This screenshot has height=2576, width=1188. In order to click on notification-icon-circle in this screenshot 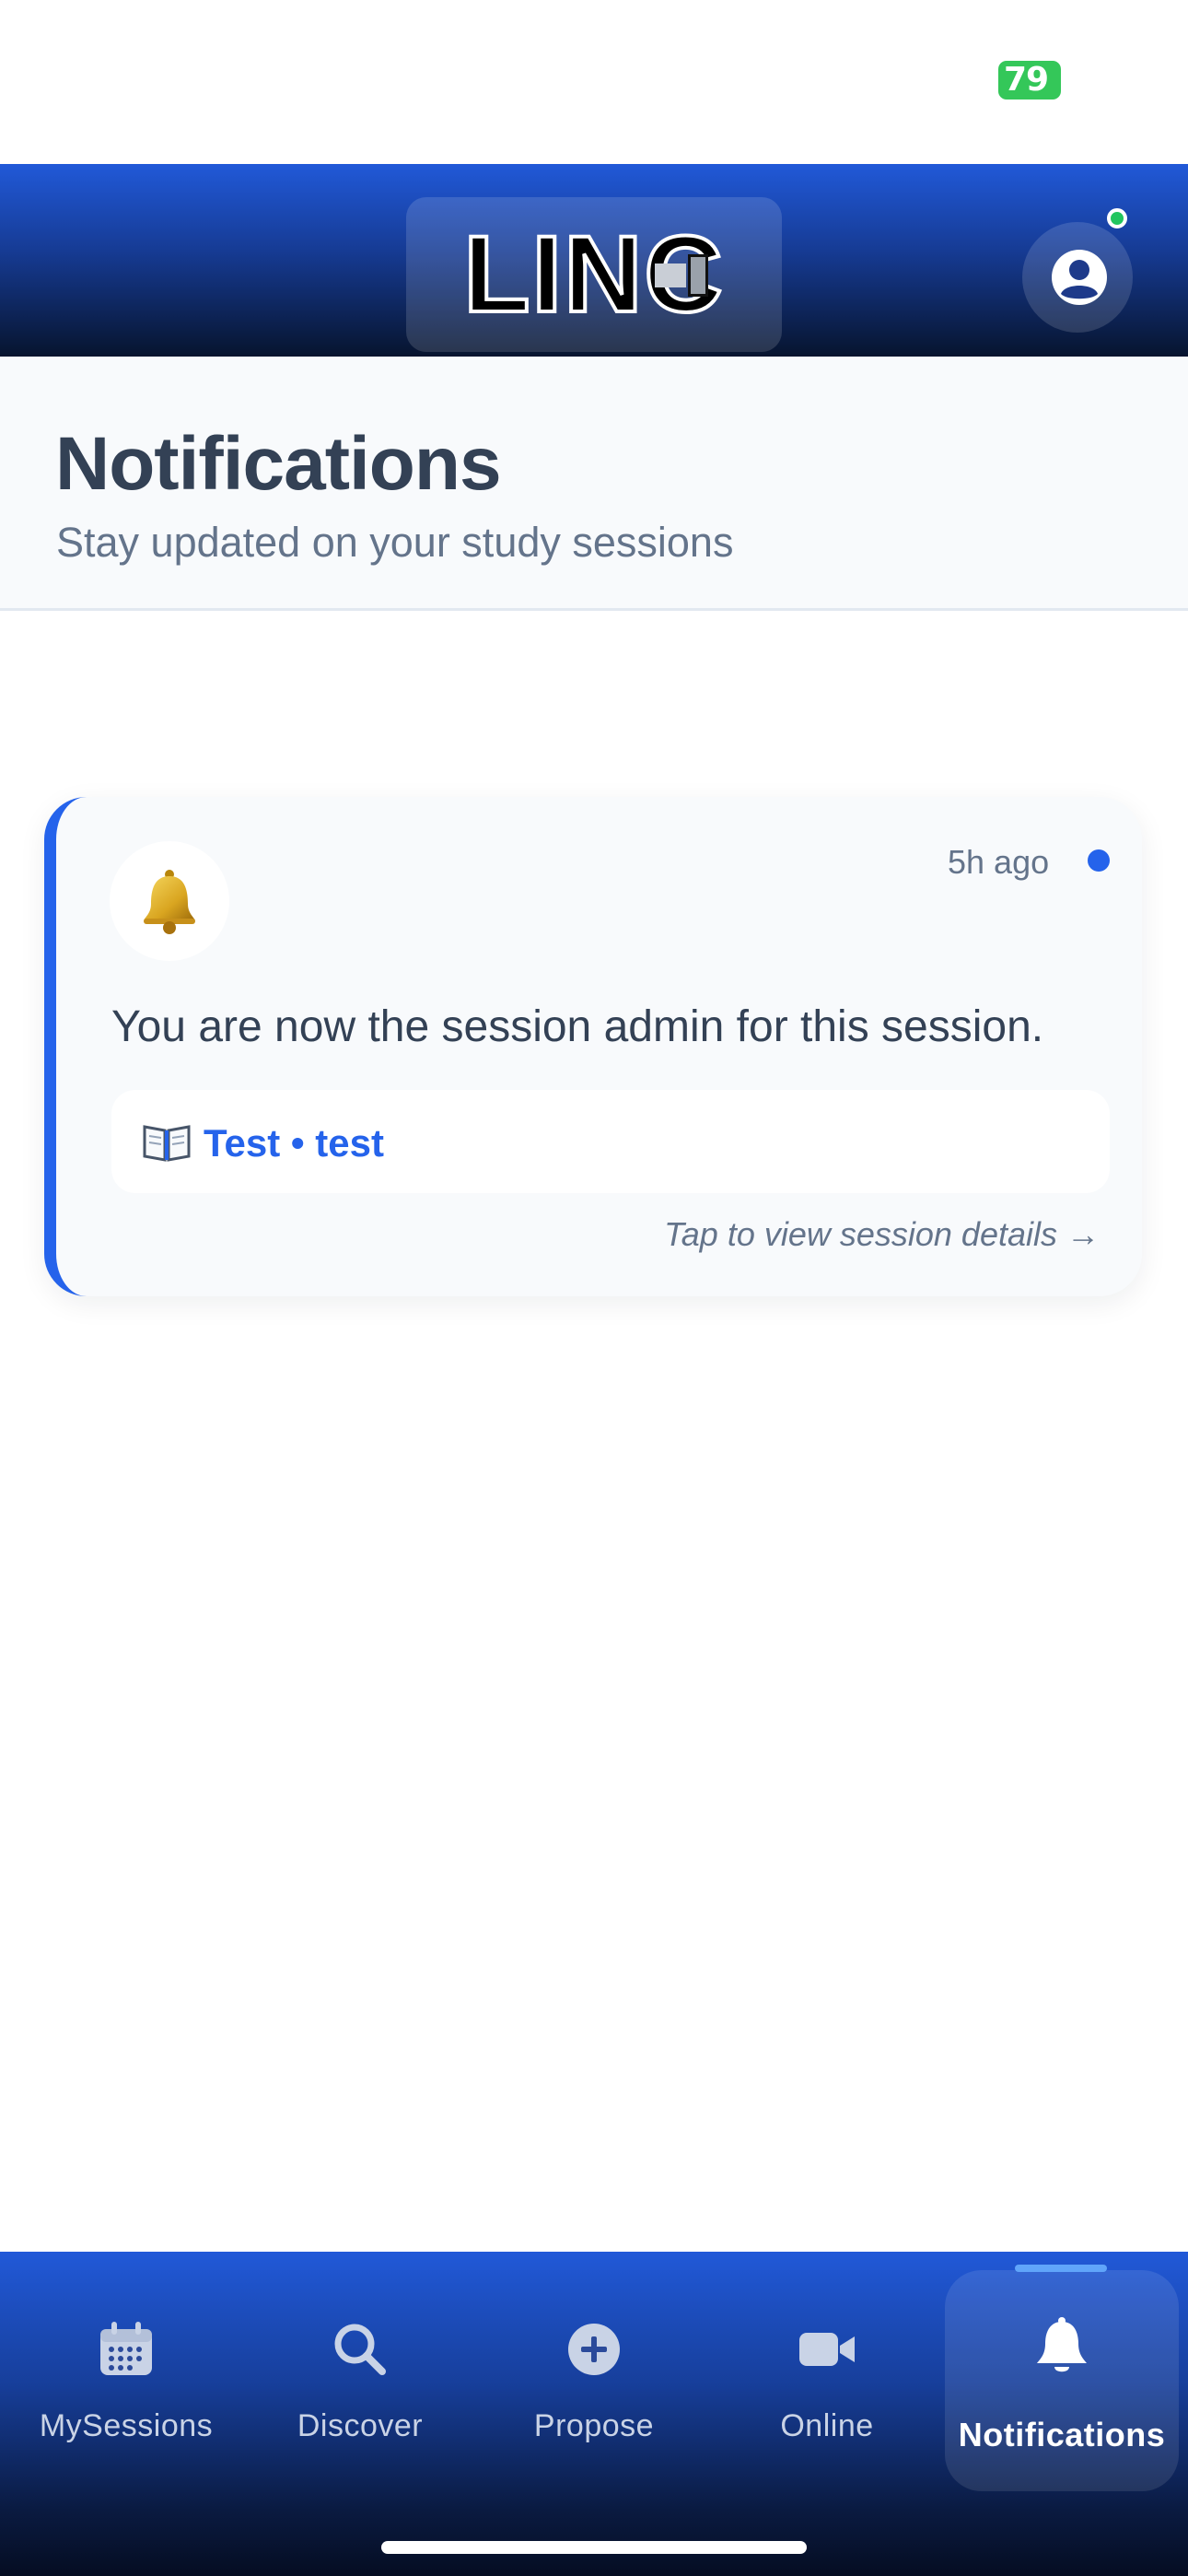, I will do `click(169, 901)`.